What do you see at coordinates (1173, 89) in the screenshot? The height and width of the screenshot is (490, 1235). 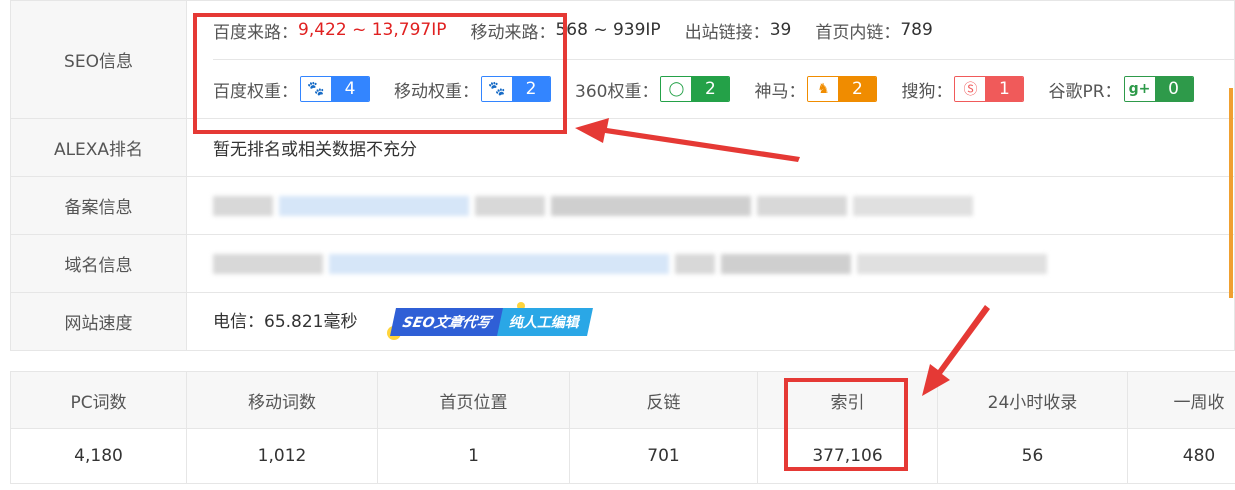 I see `google-pr-value: 0` at bounding box center [1173, 89].